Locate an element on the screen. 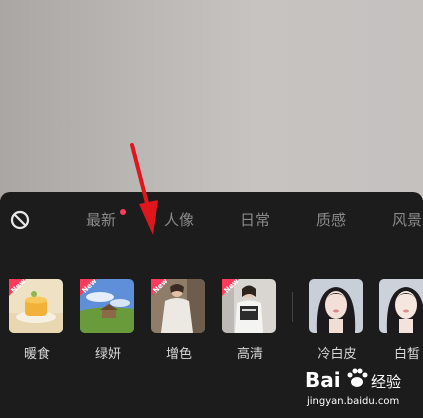 This screenshot has width=423, height=418. filter-label: 高清 is located at coordinates (249, 354).